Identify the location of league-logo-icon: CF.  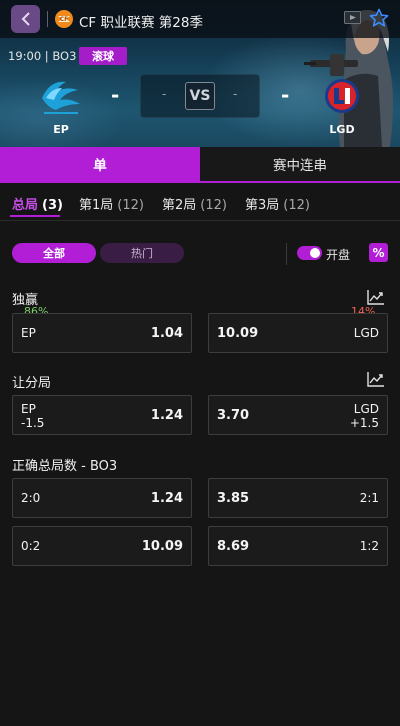
(64, 19).